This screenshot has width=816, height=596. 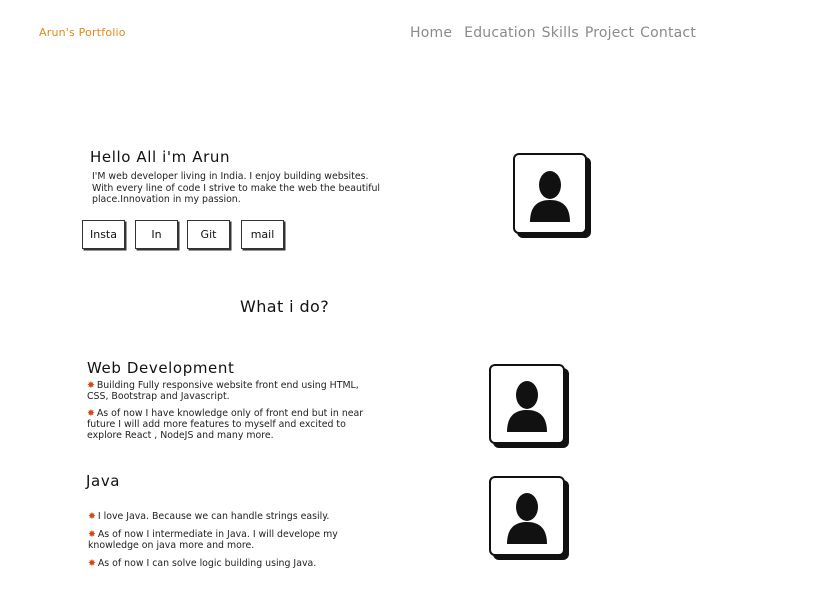 I want to click on git-button: Git, so click(x=208, y=234).